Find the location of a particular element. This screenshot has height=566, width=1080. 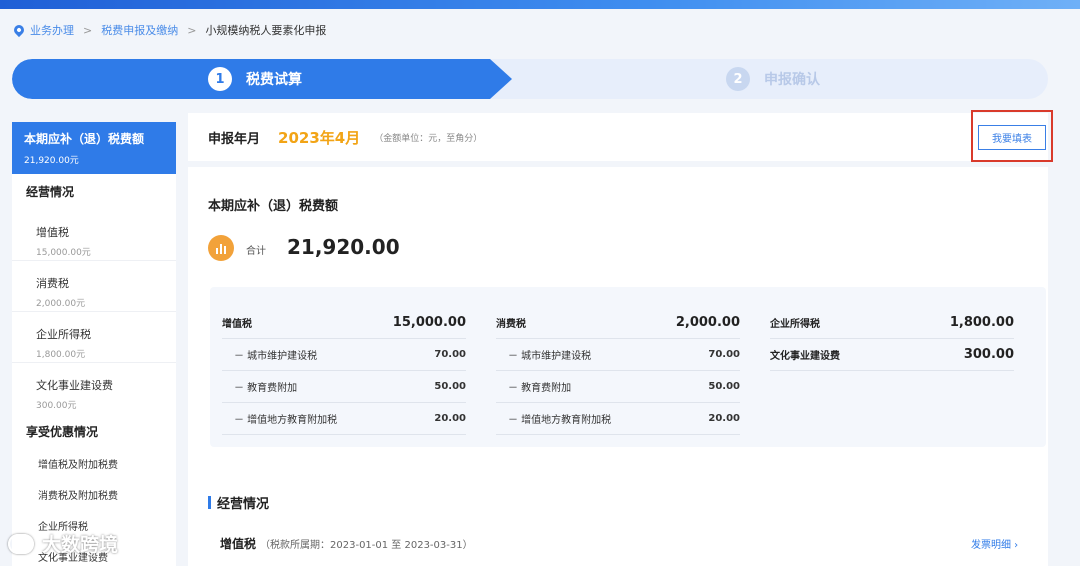

fill-form-button: 我要填表 is located at coordinates (1012, 137).